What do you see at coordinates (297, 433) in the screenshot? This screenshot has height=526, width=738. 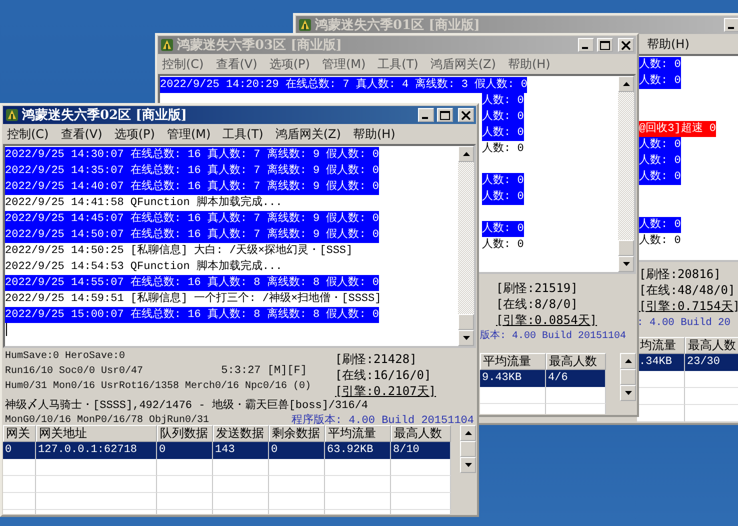 I see `column-header: 剩余数据` at bounding box center [297, 433].